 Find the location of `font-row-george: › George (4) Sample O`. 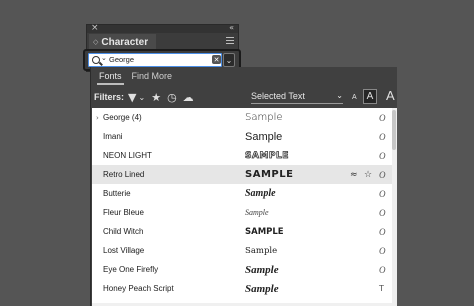

font-row-george: › George (4) Sample O is located at coordinates (242, 117).